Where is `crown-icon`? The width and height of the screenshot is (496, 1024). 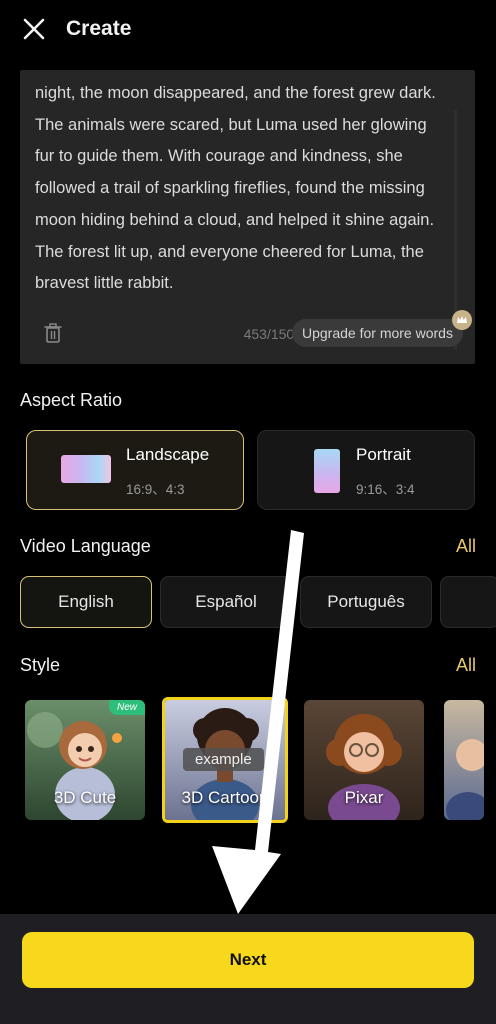 crown-icon is located at coordinates (462, 320).